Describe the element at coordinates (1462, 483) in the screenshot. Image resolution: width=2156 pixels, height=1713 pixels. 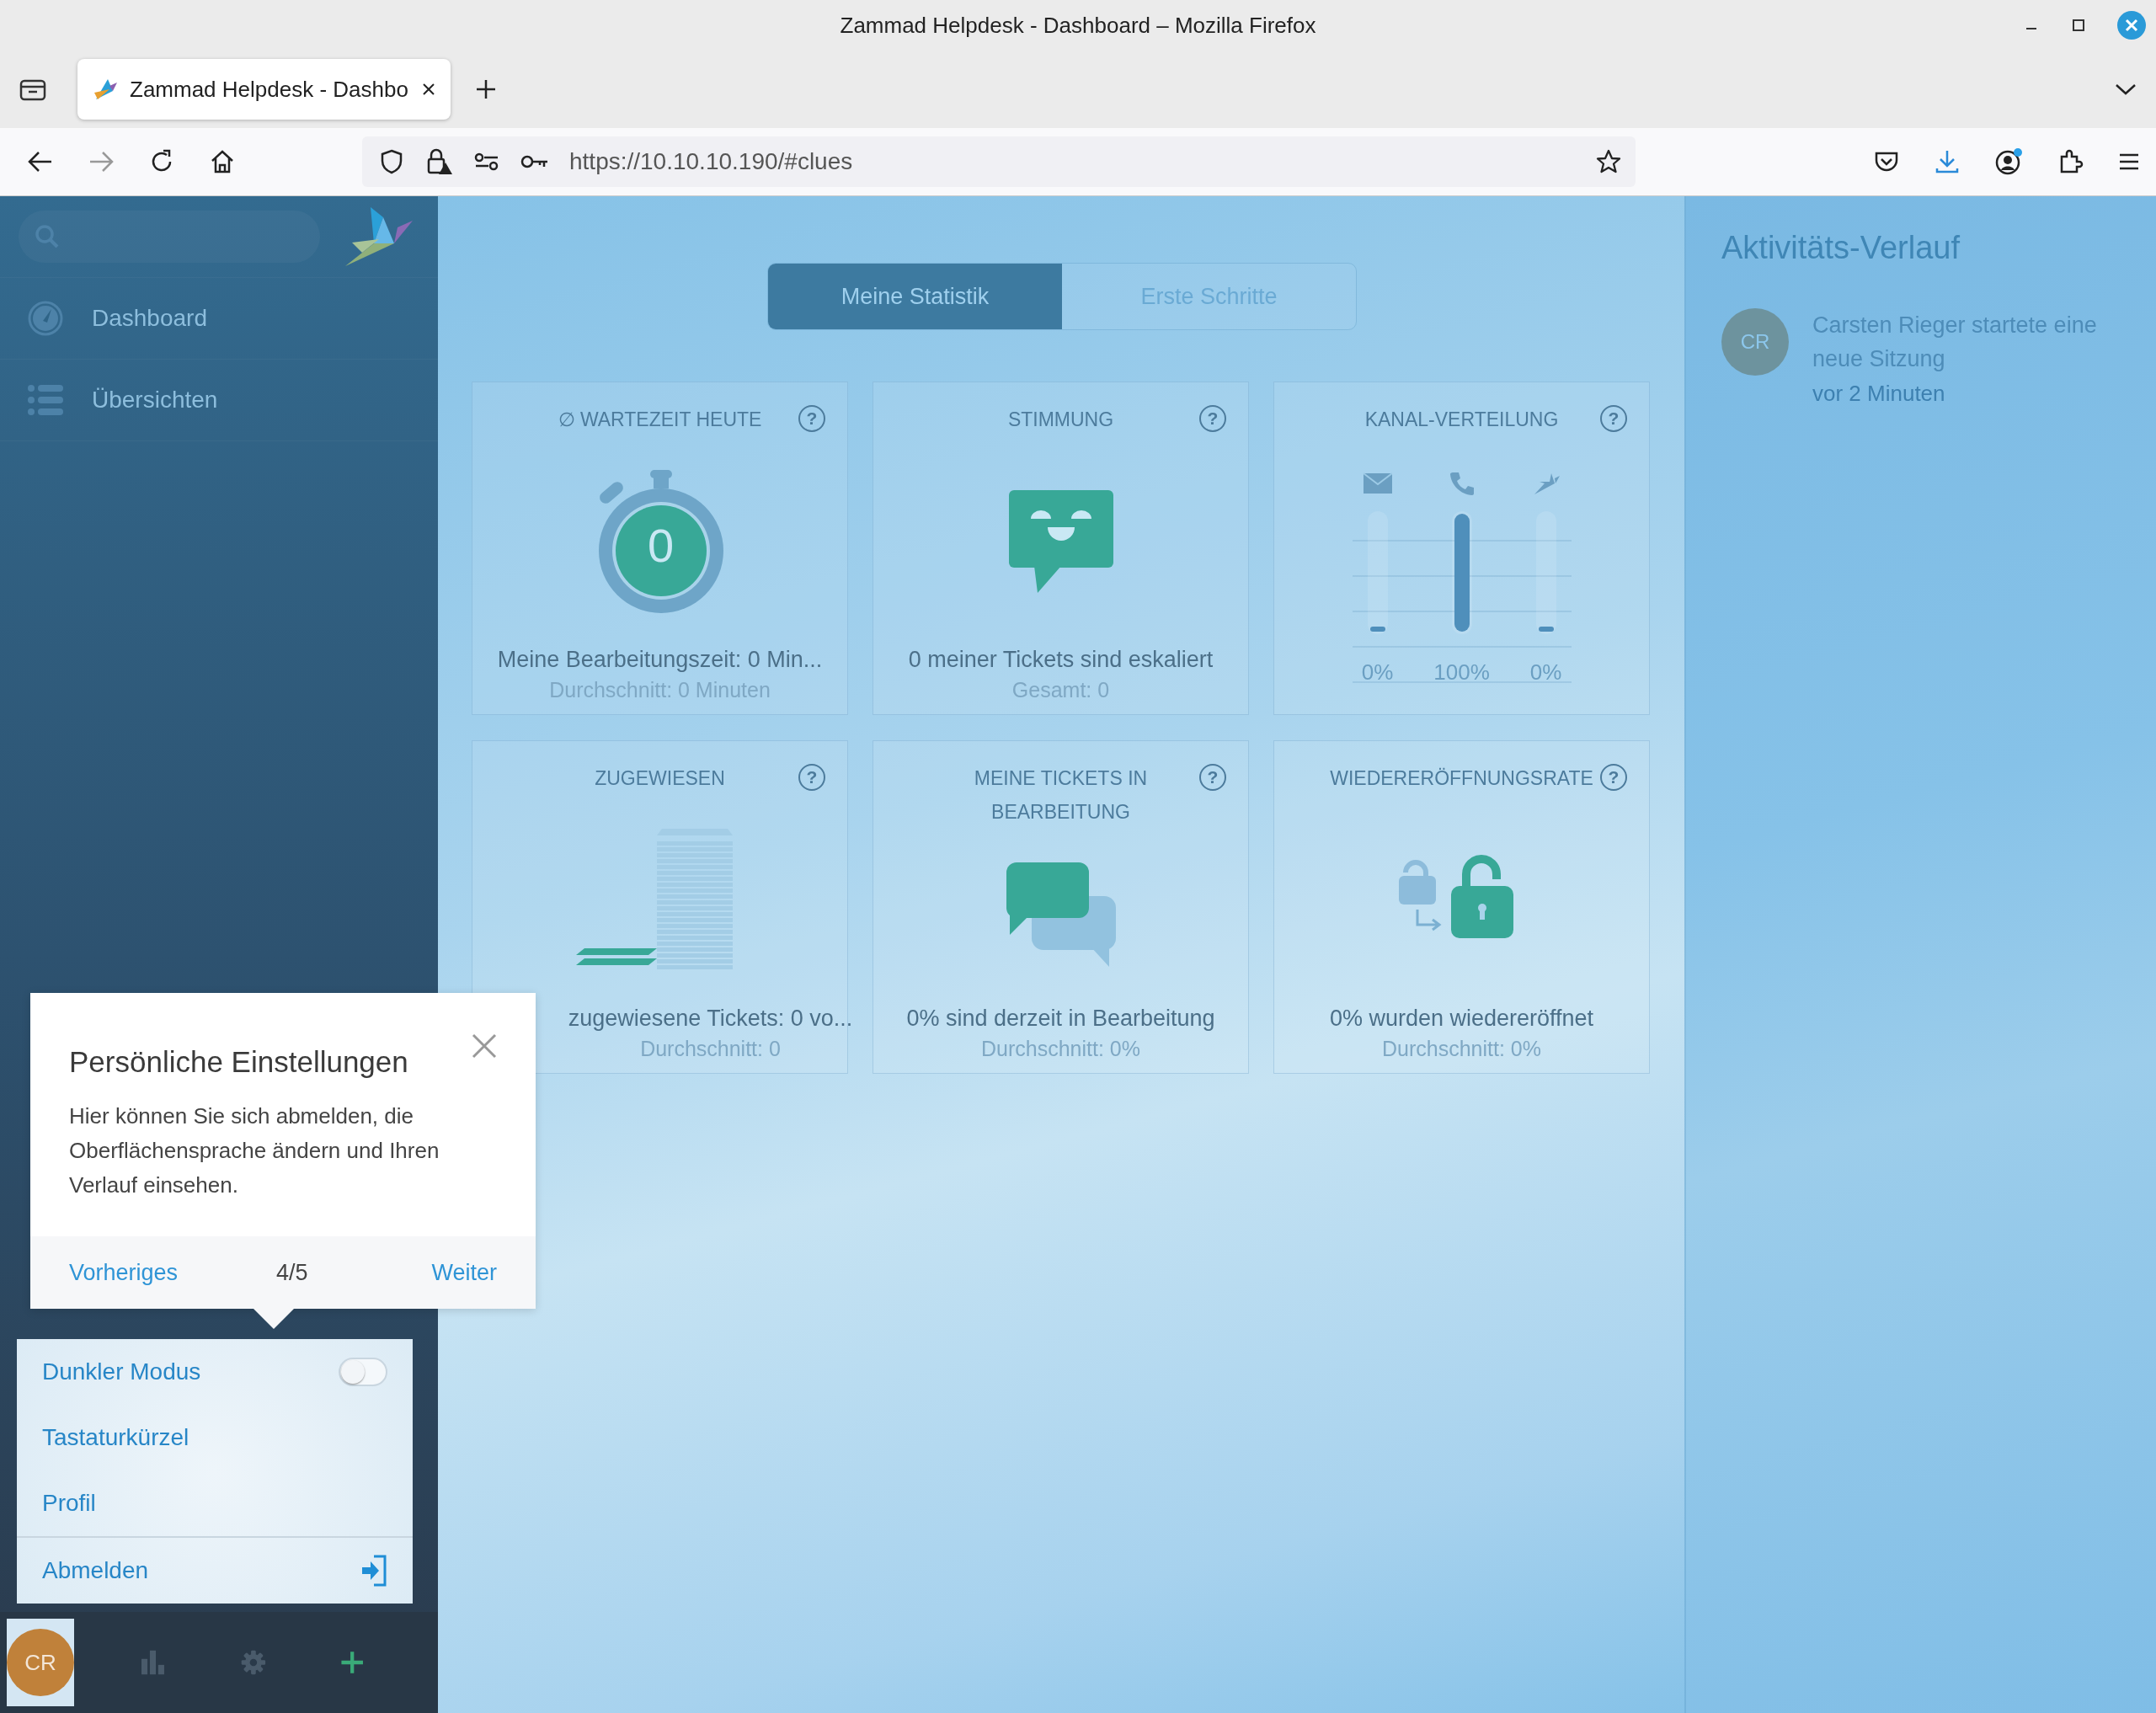
I see `phone-icon` at that location.